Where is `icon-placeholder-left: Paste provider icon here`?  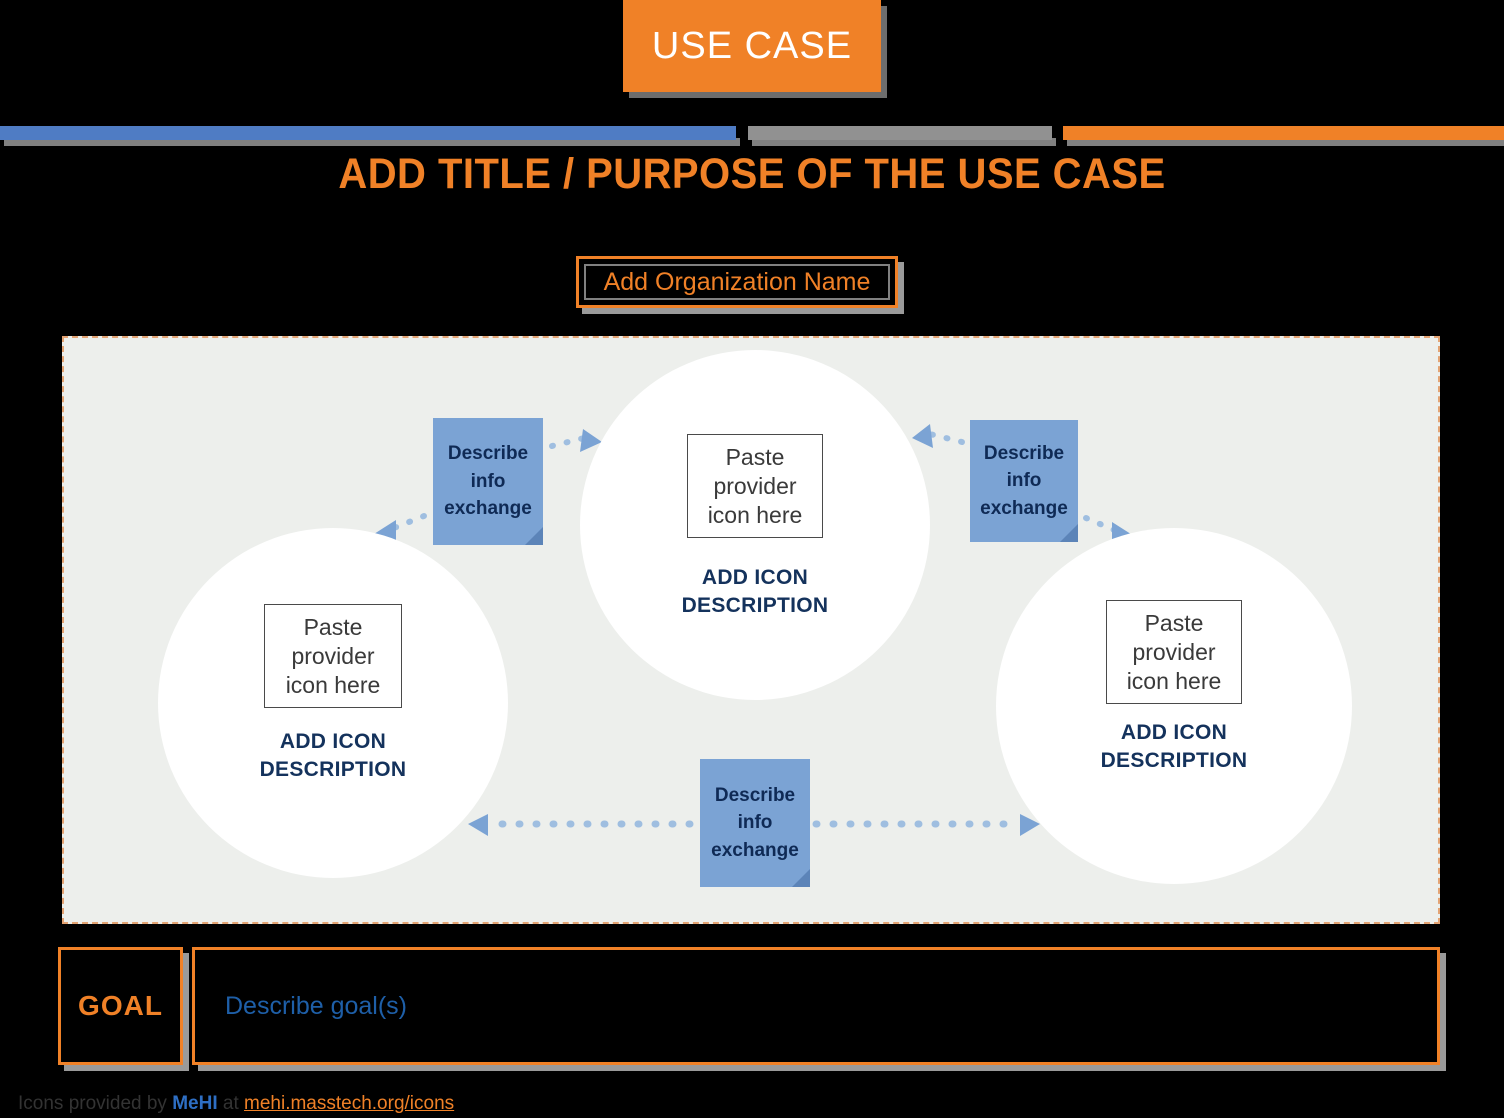 icon-placeholder-left: Paste provider icon here is located at coordinates (333, 656).